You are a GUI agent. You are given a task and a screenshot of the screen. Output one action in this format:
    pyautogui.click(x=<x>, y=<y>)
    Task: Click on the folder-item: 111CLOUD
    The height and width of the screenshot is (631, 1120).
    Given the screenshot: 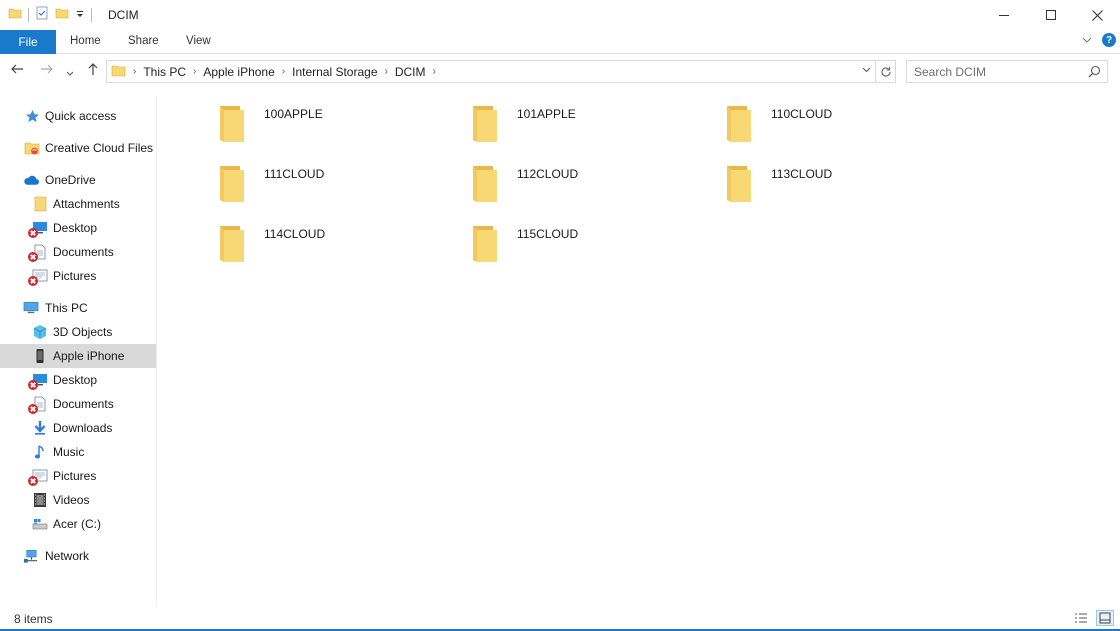 What is the action you would take?
    pyautogui.click(x=280, y=181)
    